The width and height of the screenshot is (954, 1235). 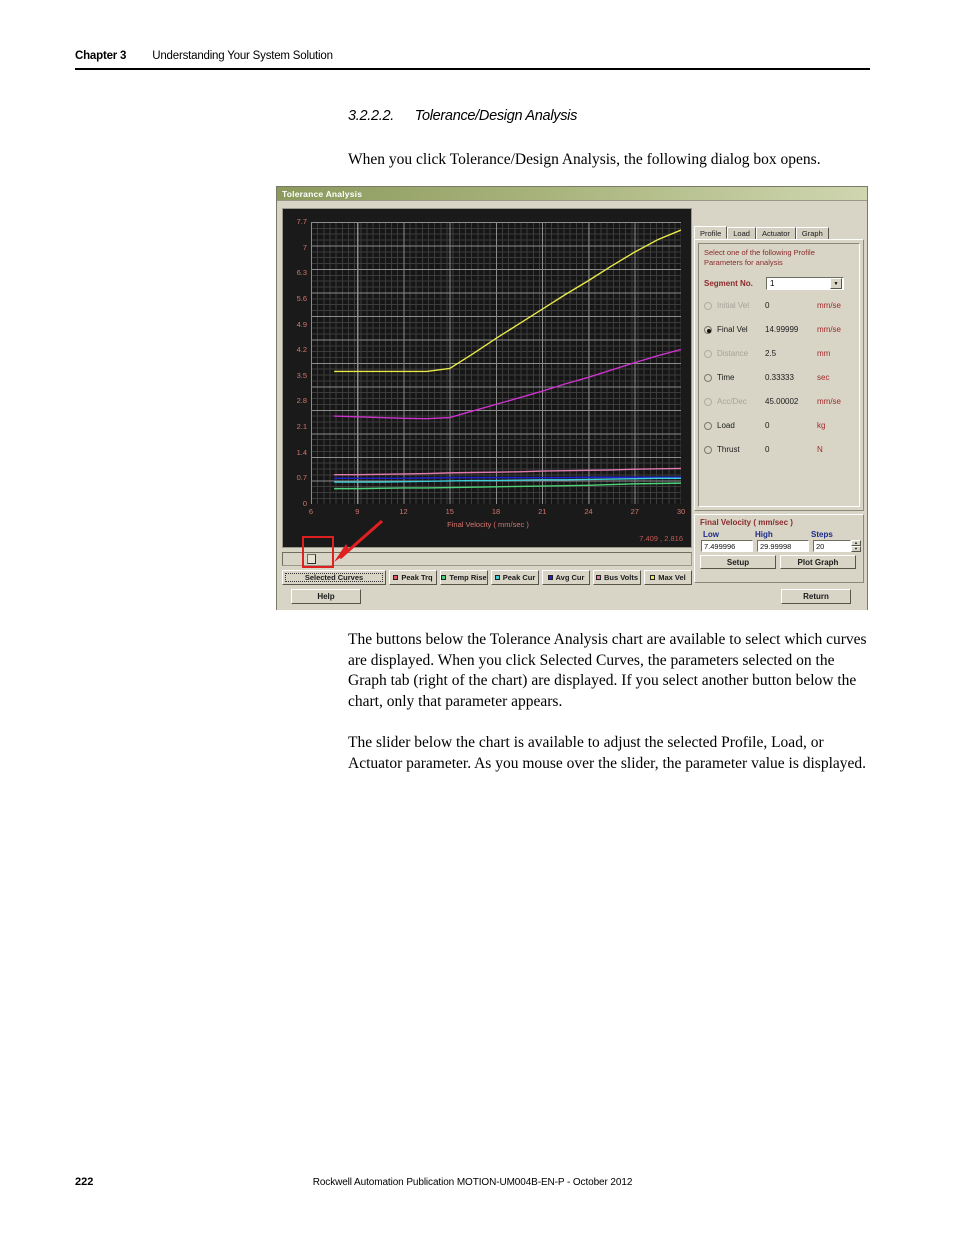 What do you see at coordinates (487, 559) in the screenshot?
I see `slider-track` at bounding box center [487, 559].